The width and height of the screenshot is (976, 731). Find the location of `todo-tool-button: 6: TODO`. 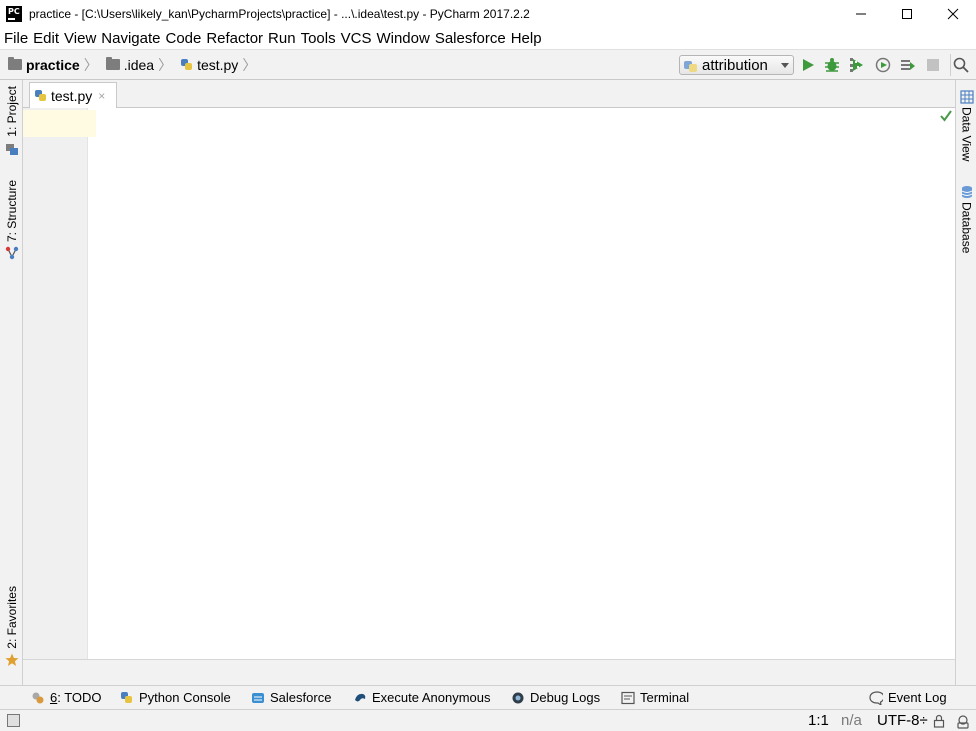

todo-tool-button: 6: TODO is located at coordinates (66, 697).